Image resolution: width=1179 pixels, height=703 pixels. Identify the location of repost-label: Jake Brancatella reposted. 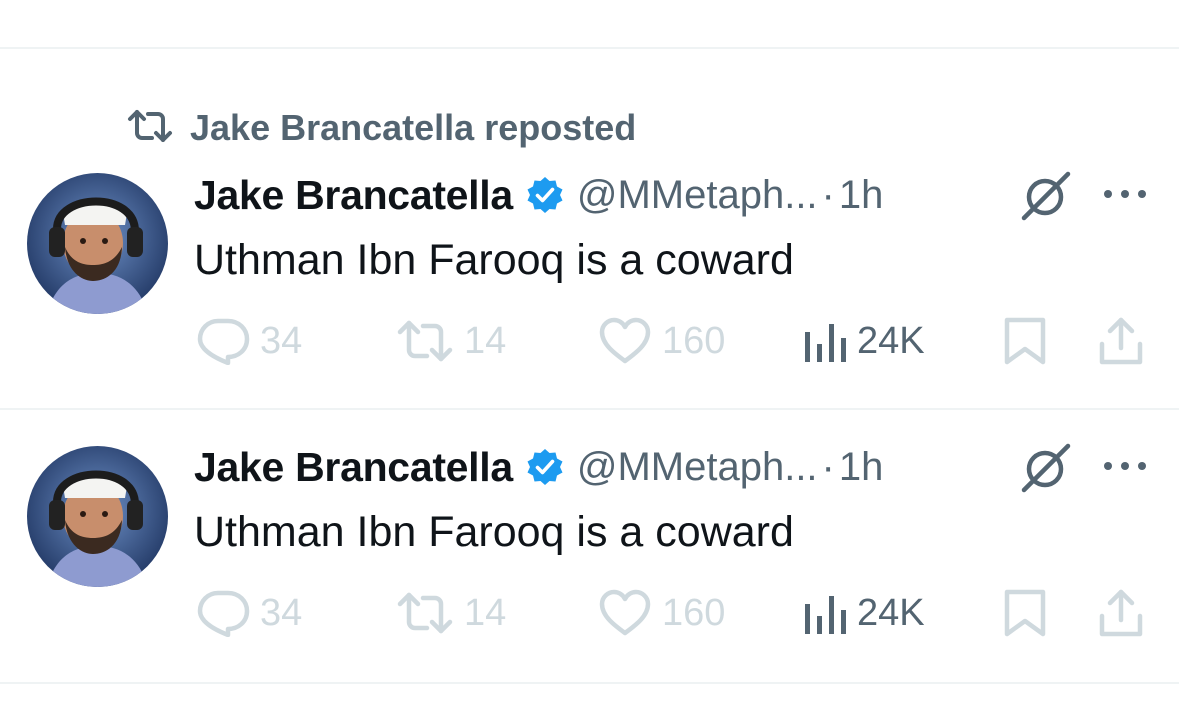
(413, 127).